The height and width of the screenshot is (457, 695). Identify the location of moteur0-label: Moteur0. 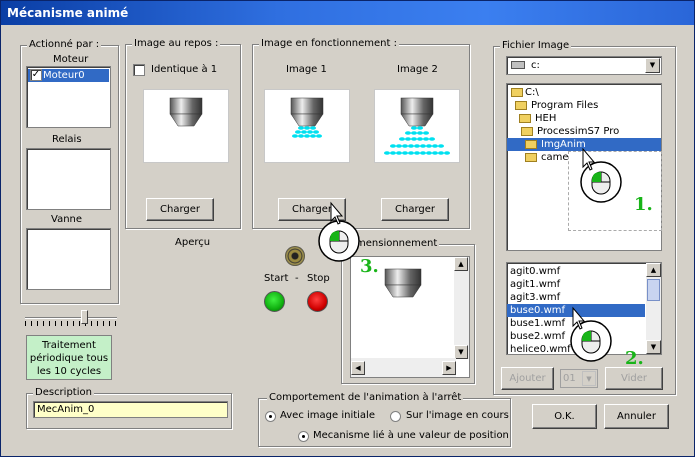
(64, 75).